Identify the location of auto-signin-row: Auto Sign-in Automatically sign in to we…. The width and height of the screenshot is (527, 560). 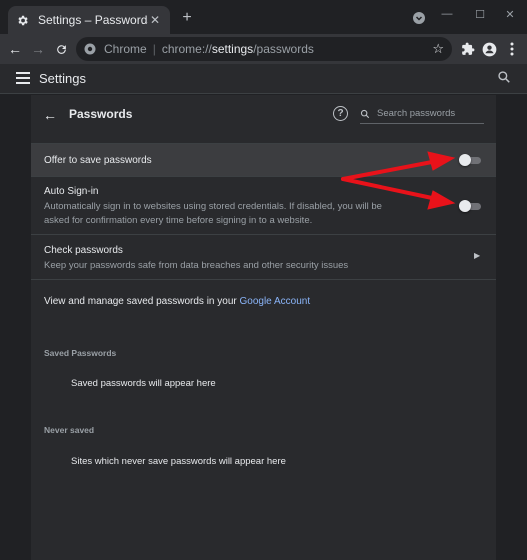
(263, 205).